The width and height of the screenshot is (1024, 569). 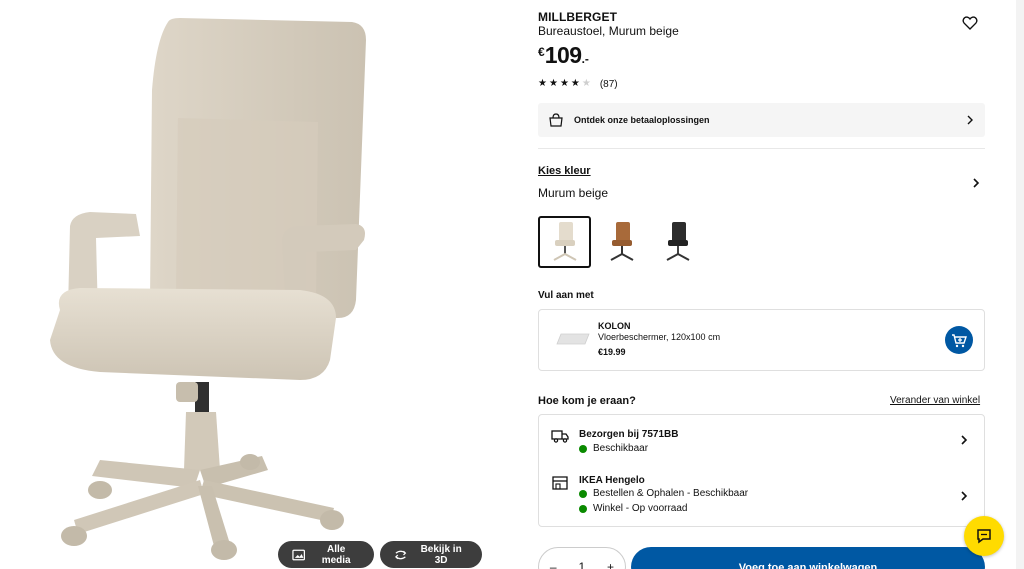 I want to click on add-addon-to-cart-button, so click(x=959, y=340).